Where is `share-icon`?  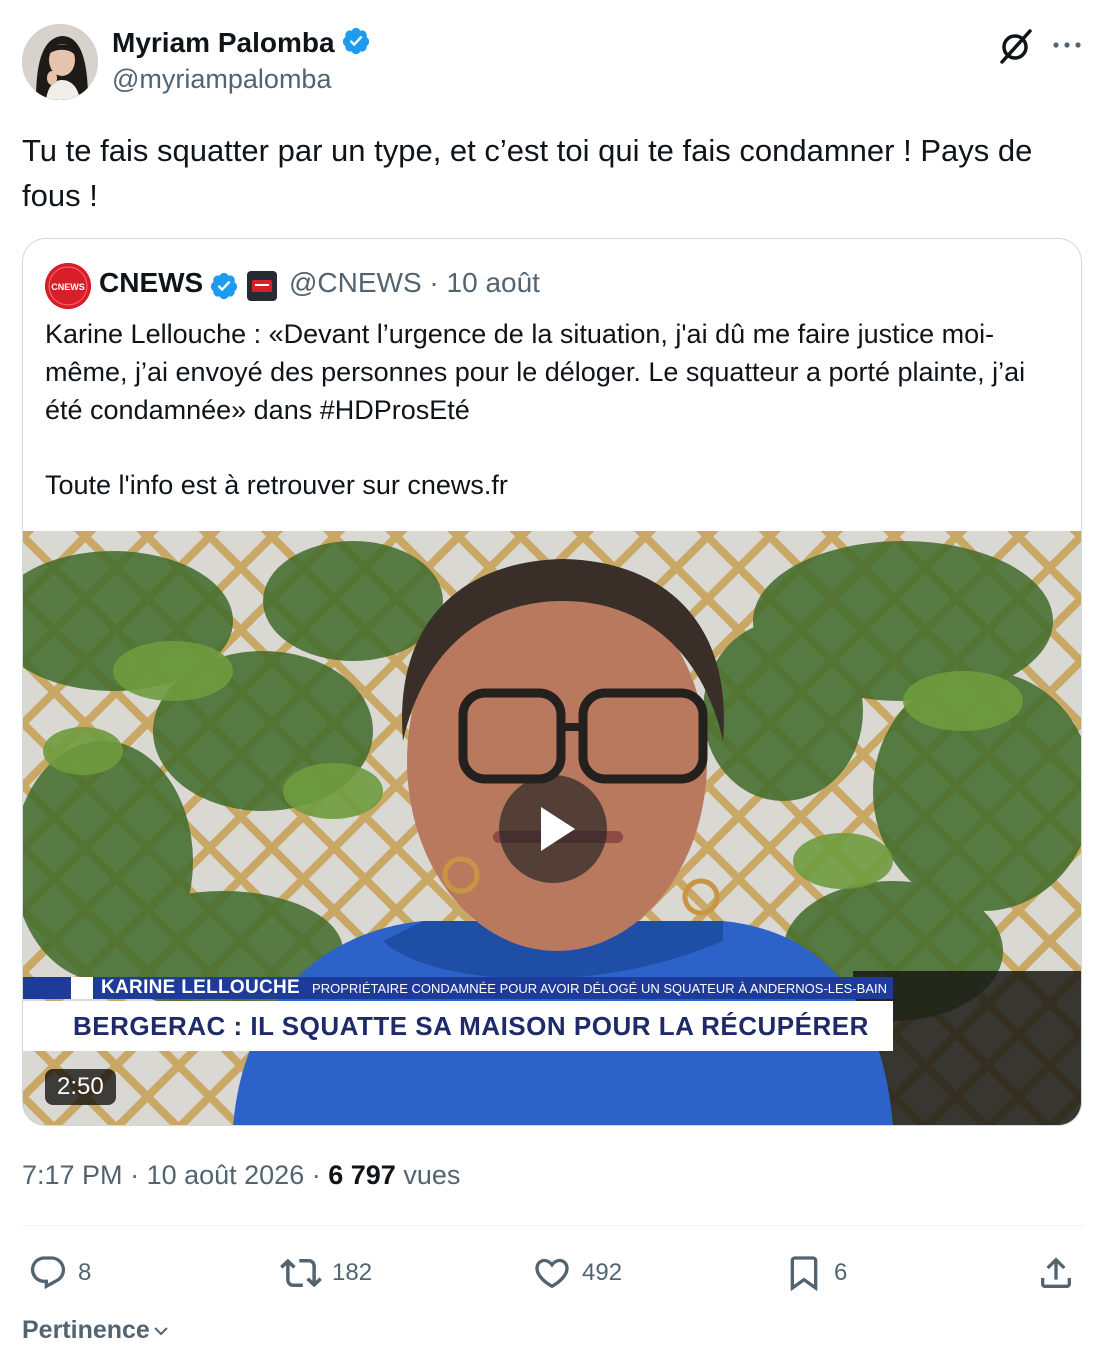 share-icon is located at coordinates (1056, 1272).